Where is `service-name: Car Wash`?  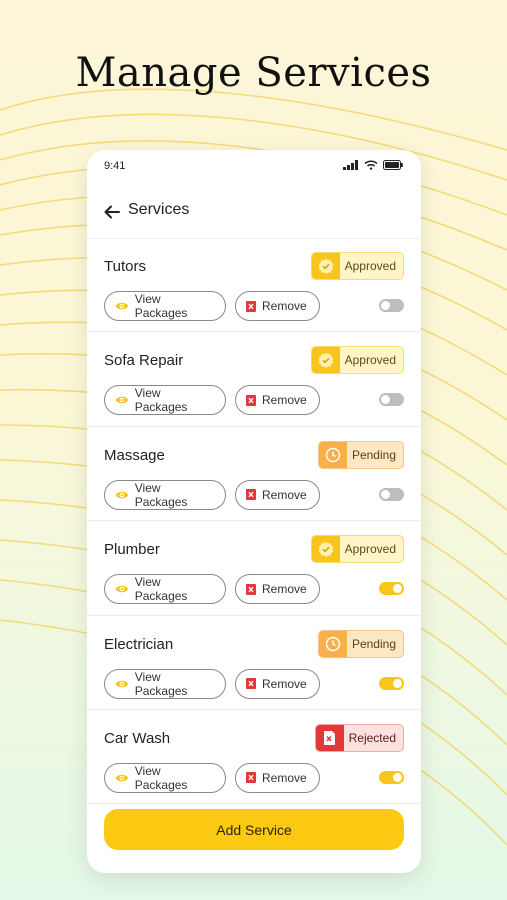
service-name: Car Wash is located at coordinates (137, 738).